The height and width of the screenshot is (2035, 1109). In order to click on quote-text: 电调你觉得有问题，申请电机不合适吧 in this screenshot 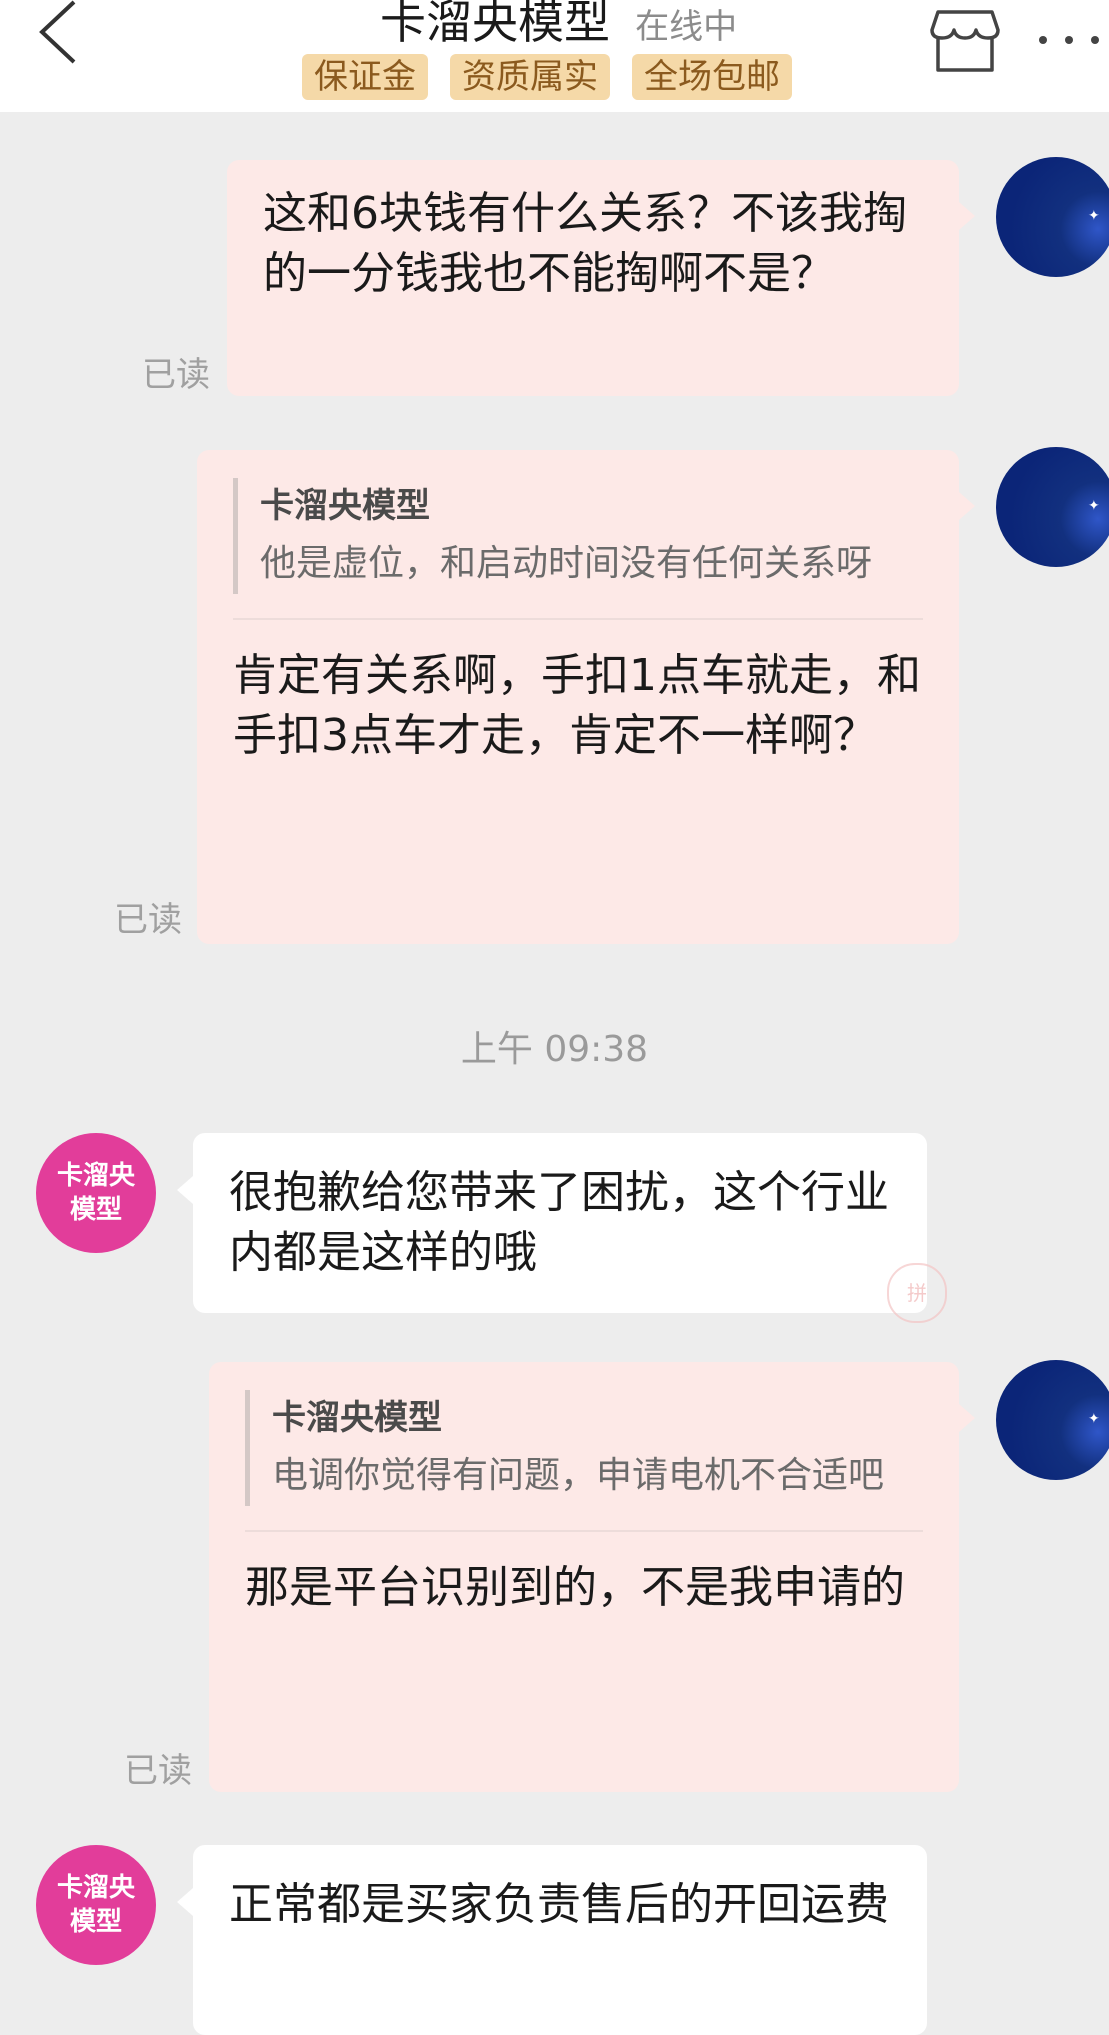, I will do `click(578, 1475)`.